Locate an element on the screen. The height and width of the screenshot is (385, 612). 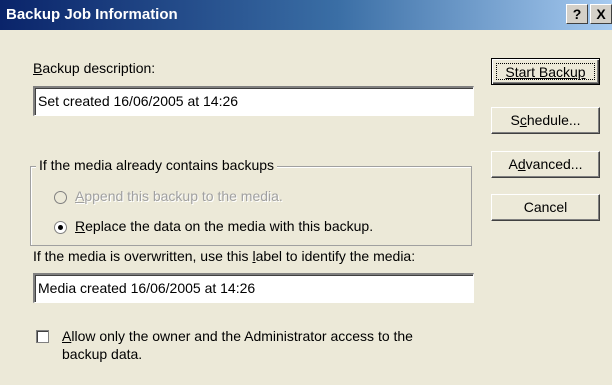
backup-description-input: Set created 16/06/2005 at 14:26 is located at coordinates (253, 101).